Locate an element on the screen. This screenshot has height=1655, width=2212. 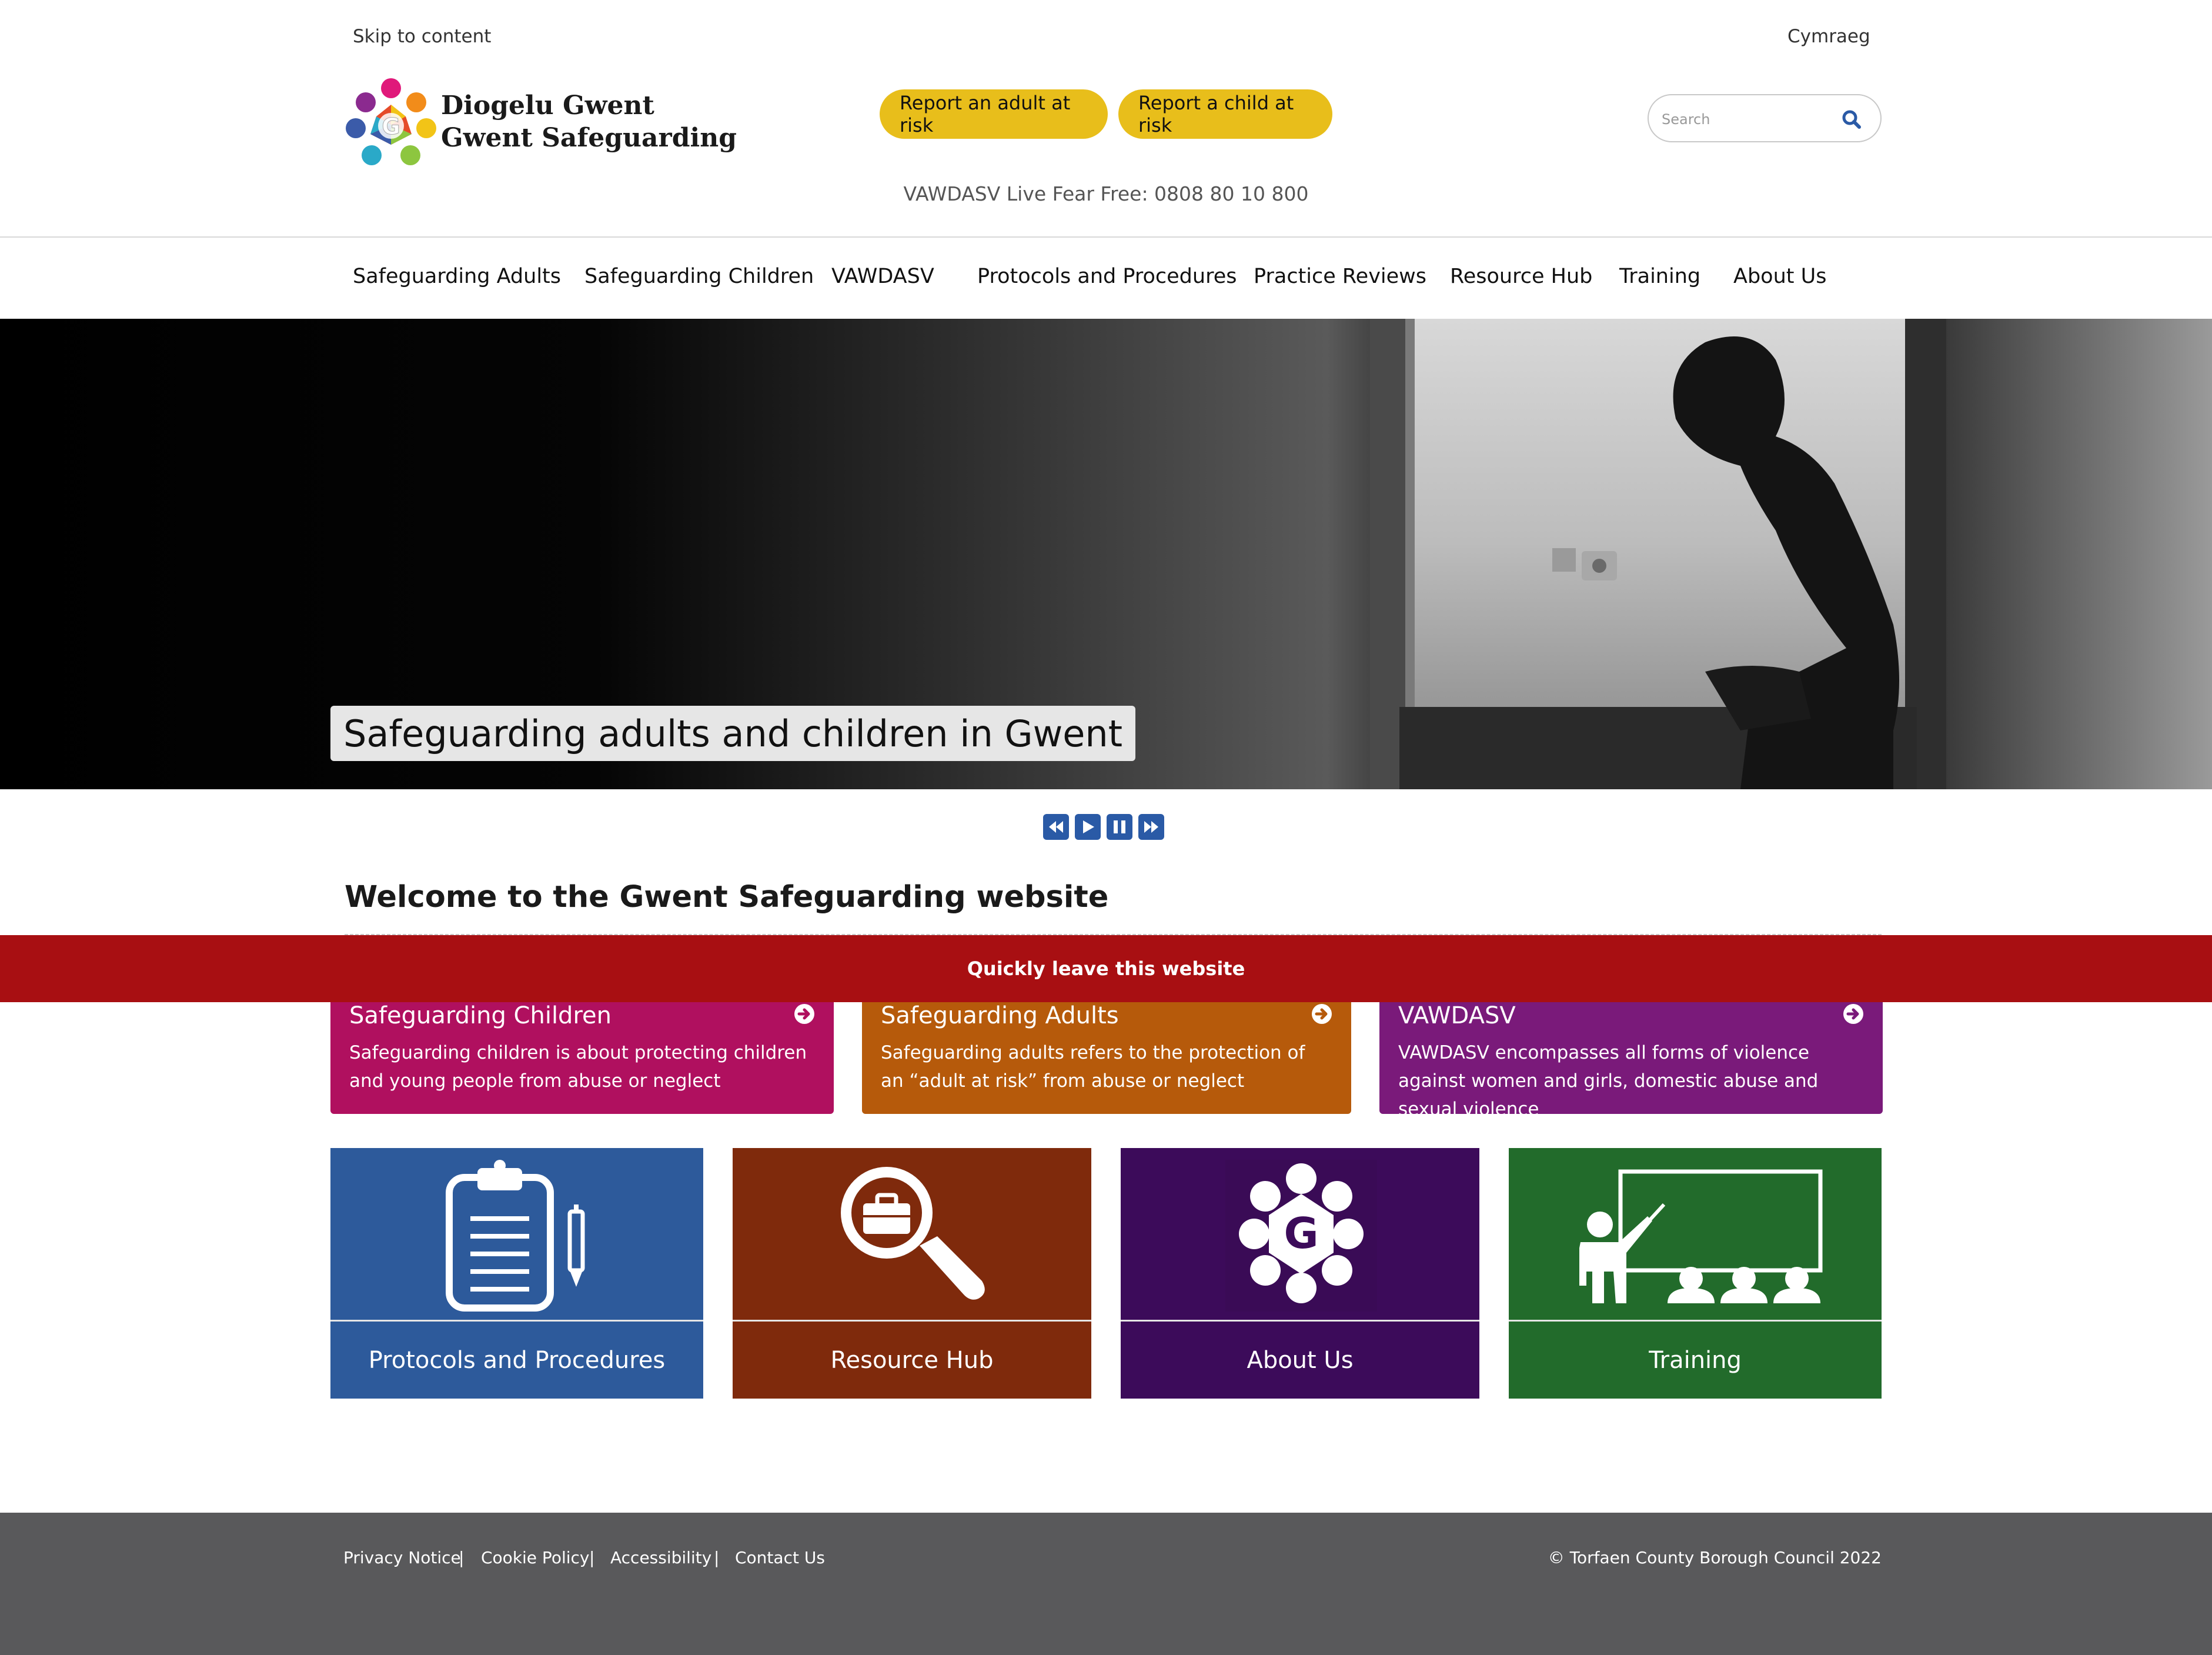
teacher-class-icon is located at coordinates (1701, 1236).